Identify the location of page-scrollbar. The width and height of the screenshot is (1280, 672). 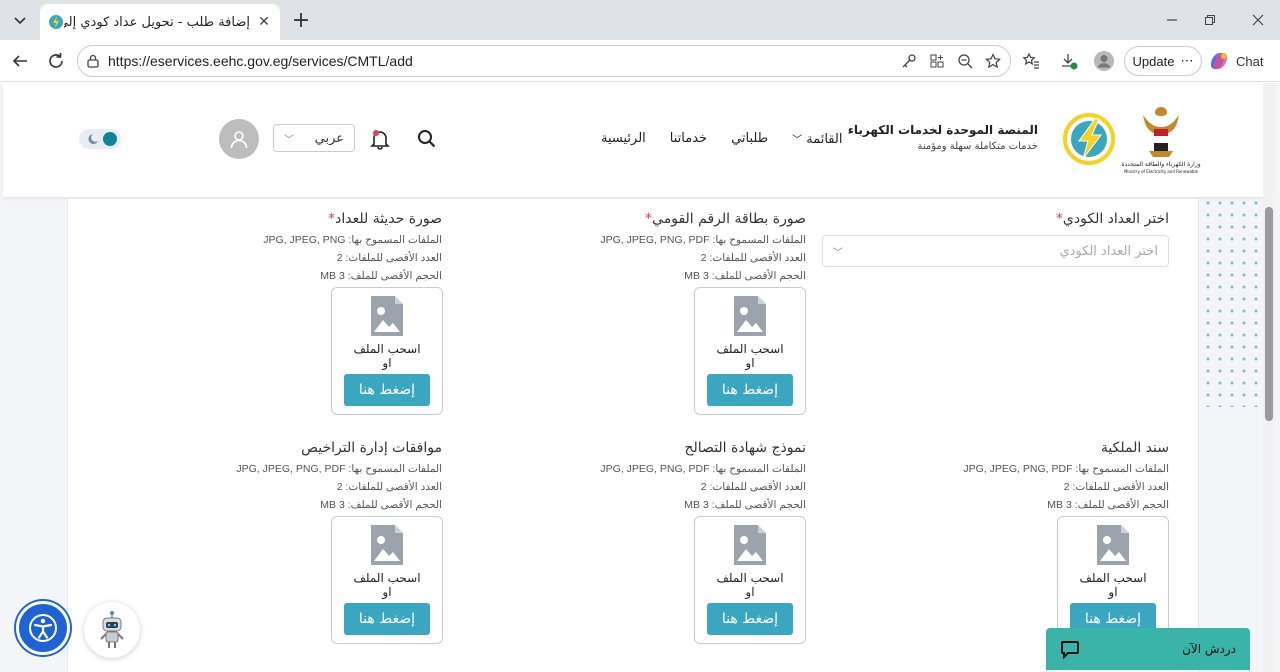
(1269, 377).